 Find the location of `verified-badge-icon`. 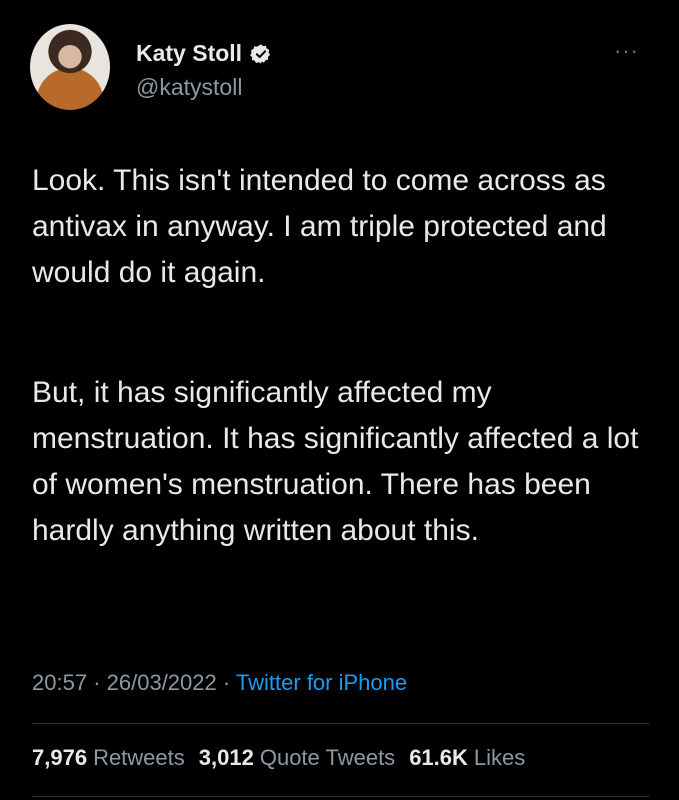

verified-badge-icon is located at coordinates (260, 53).